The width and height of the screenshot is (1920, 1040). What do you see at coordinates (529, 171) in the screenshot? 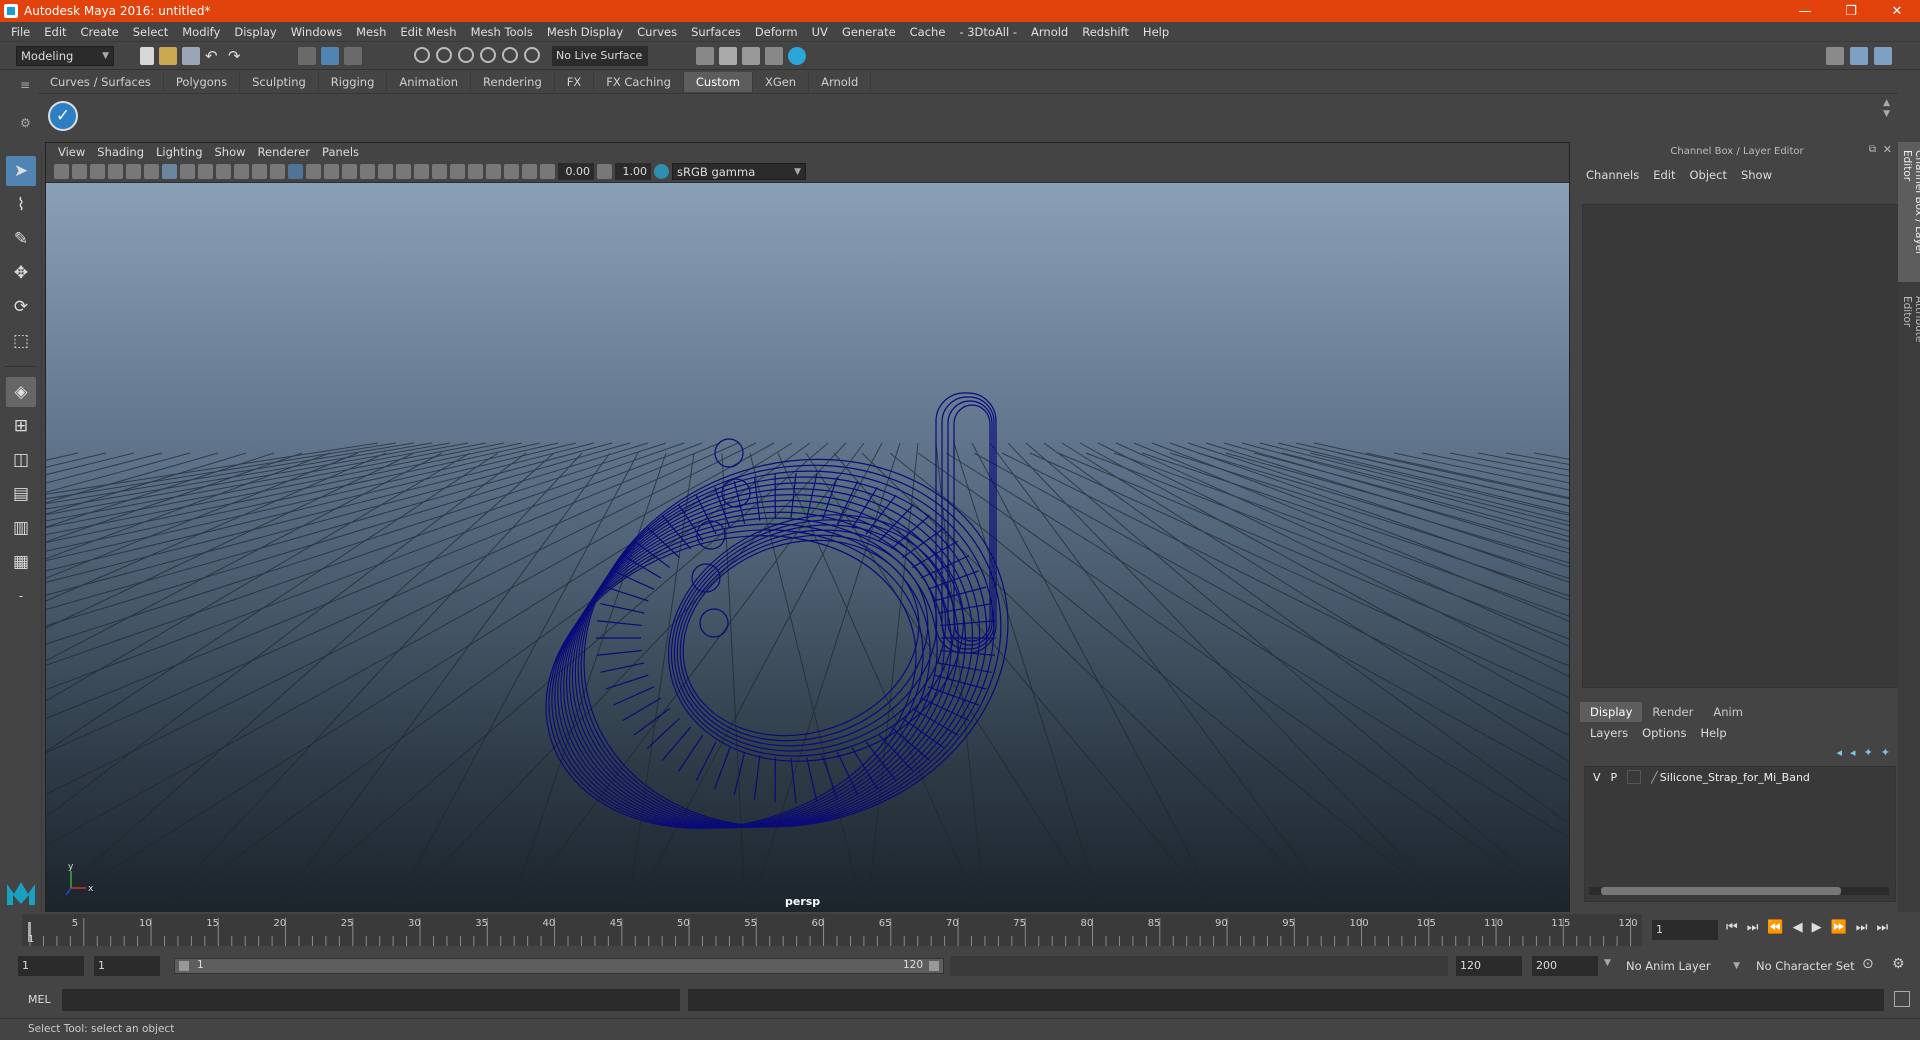
I see `xray-components-icon` at bounding box center [529, 171].